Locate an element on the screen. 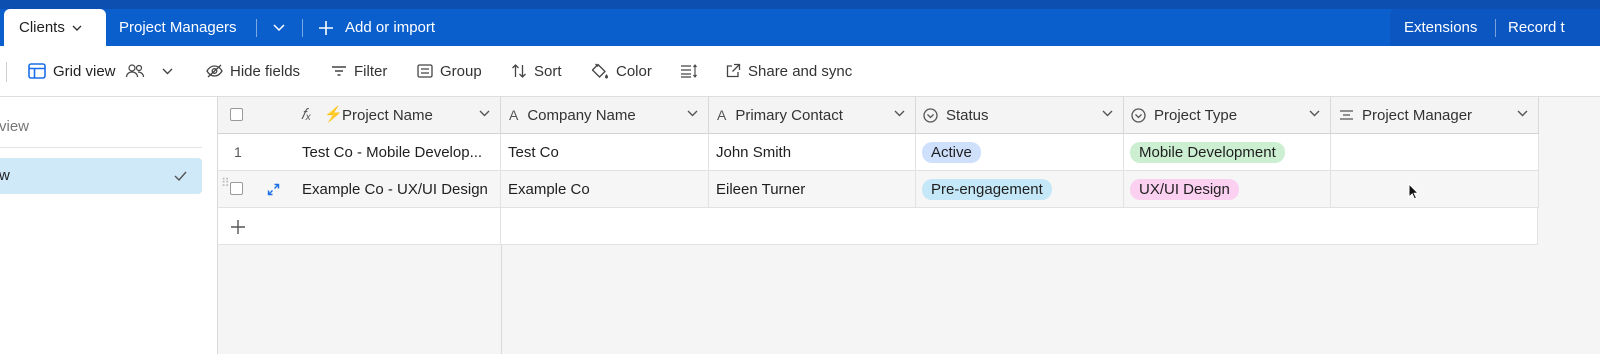 Image resolution: width=1600 pixels, height=354 pixels. column-label: Company Name is located at coordinates (581, 115).